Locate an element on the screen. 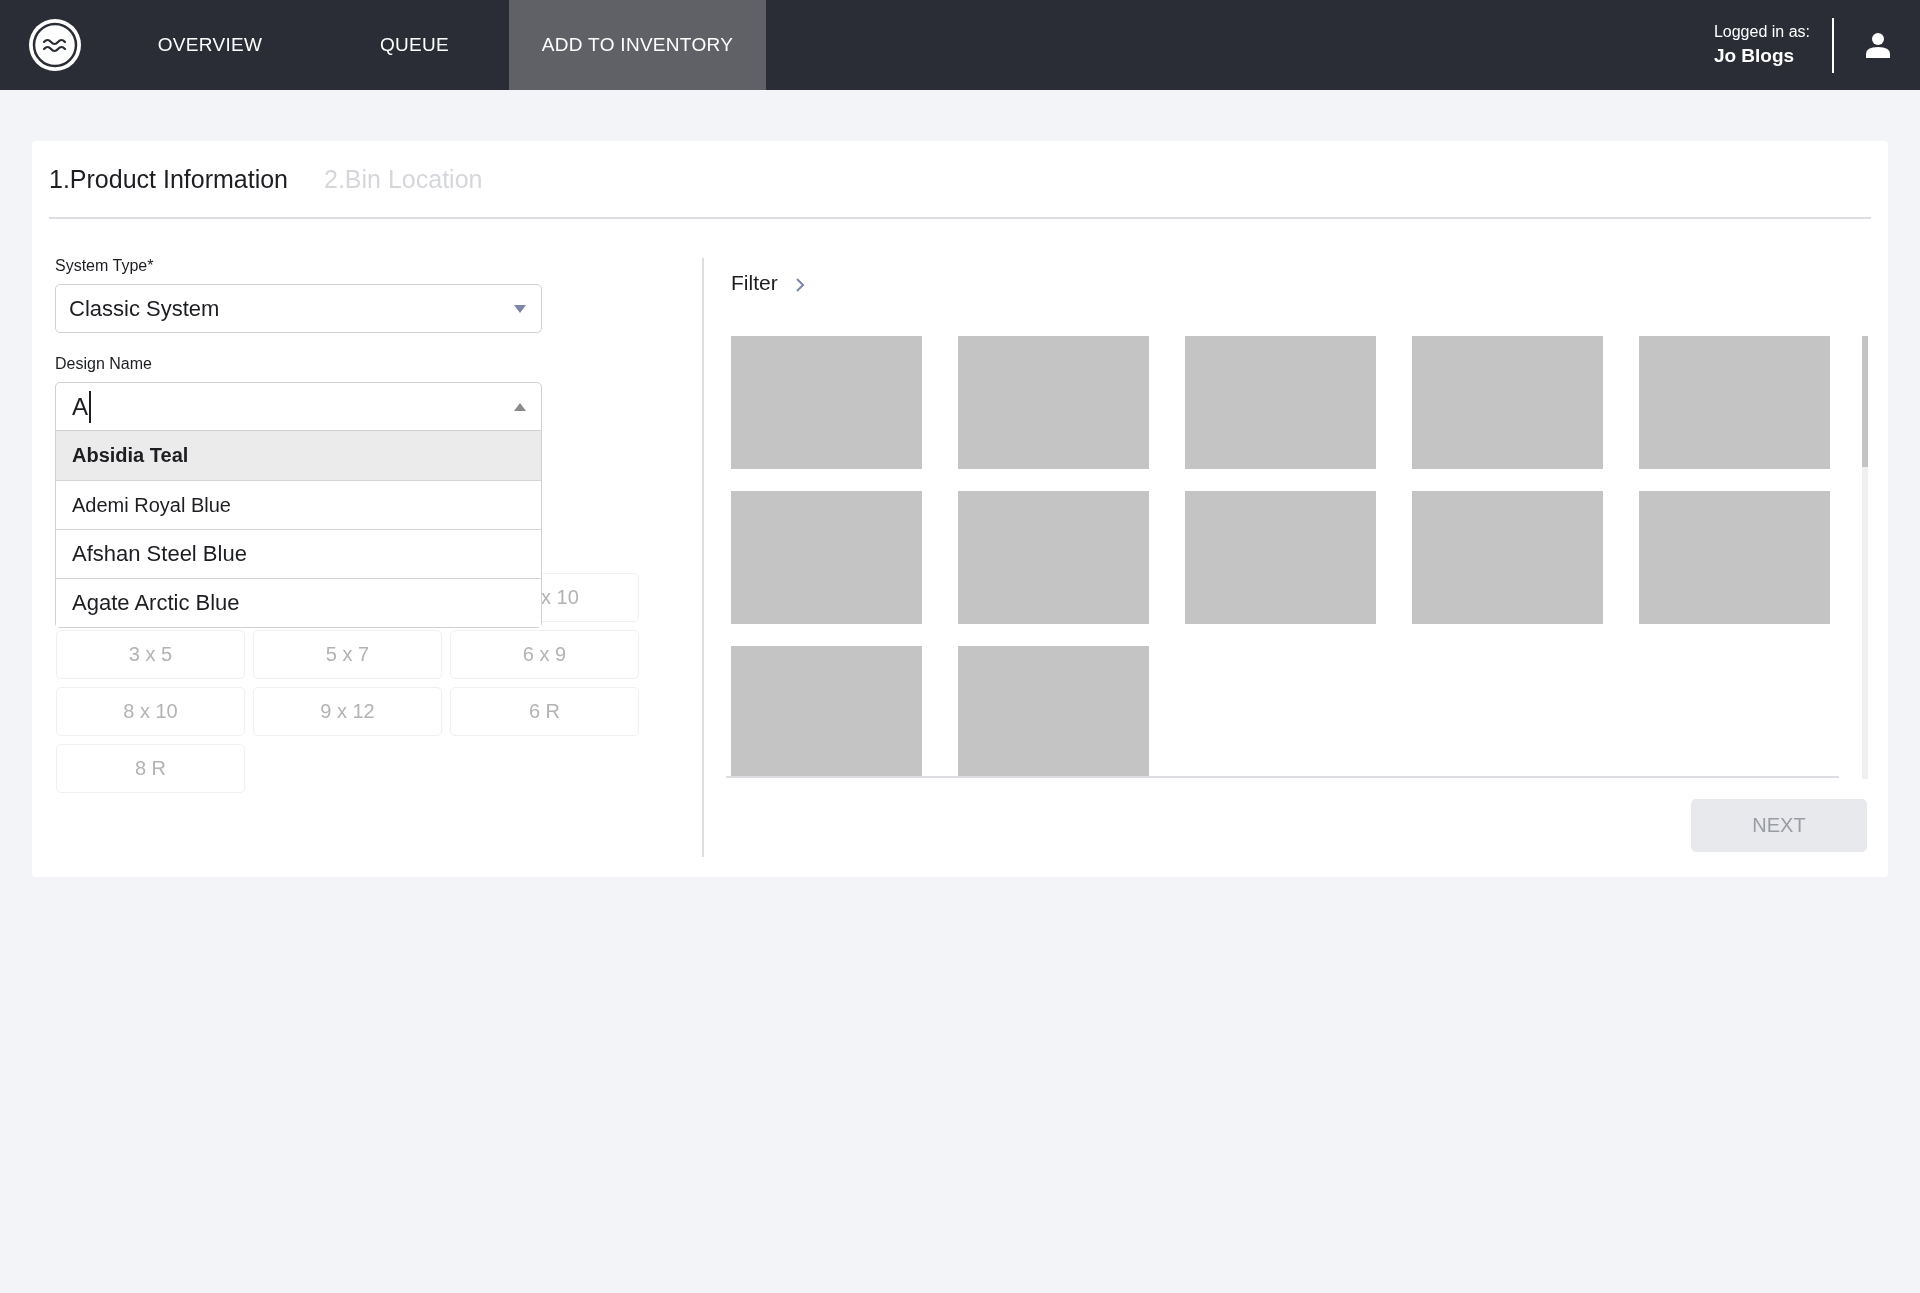  dropdown-option: Absidia Teal is located at coordinates (298, 455).